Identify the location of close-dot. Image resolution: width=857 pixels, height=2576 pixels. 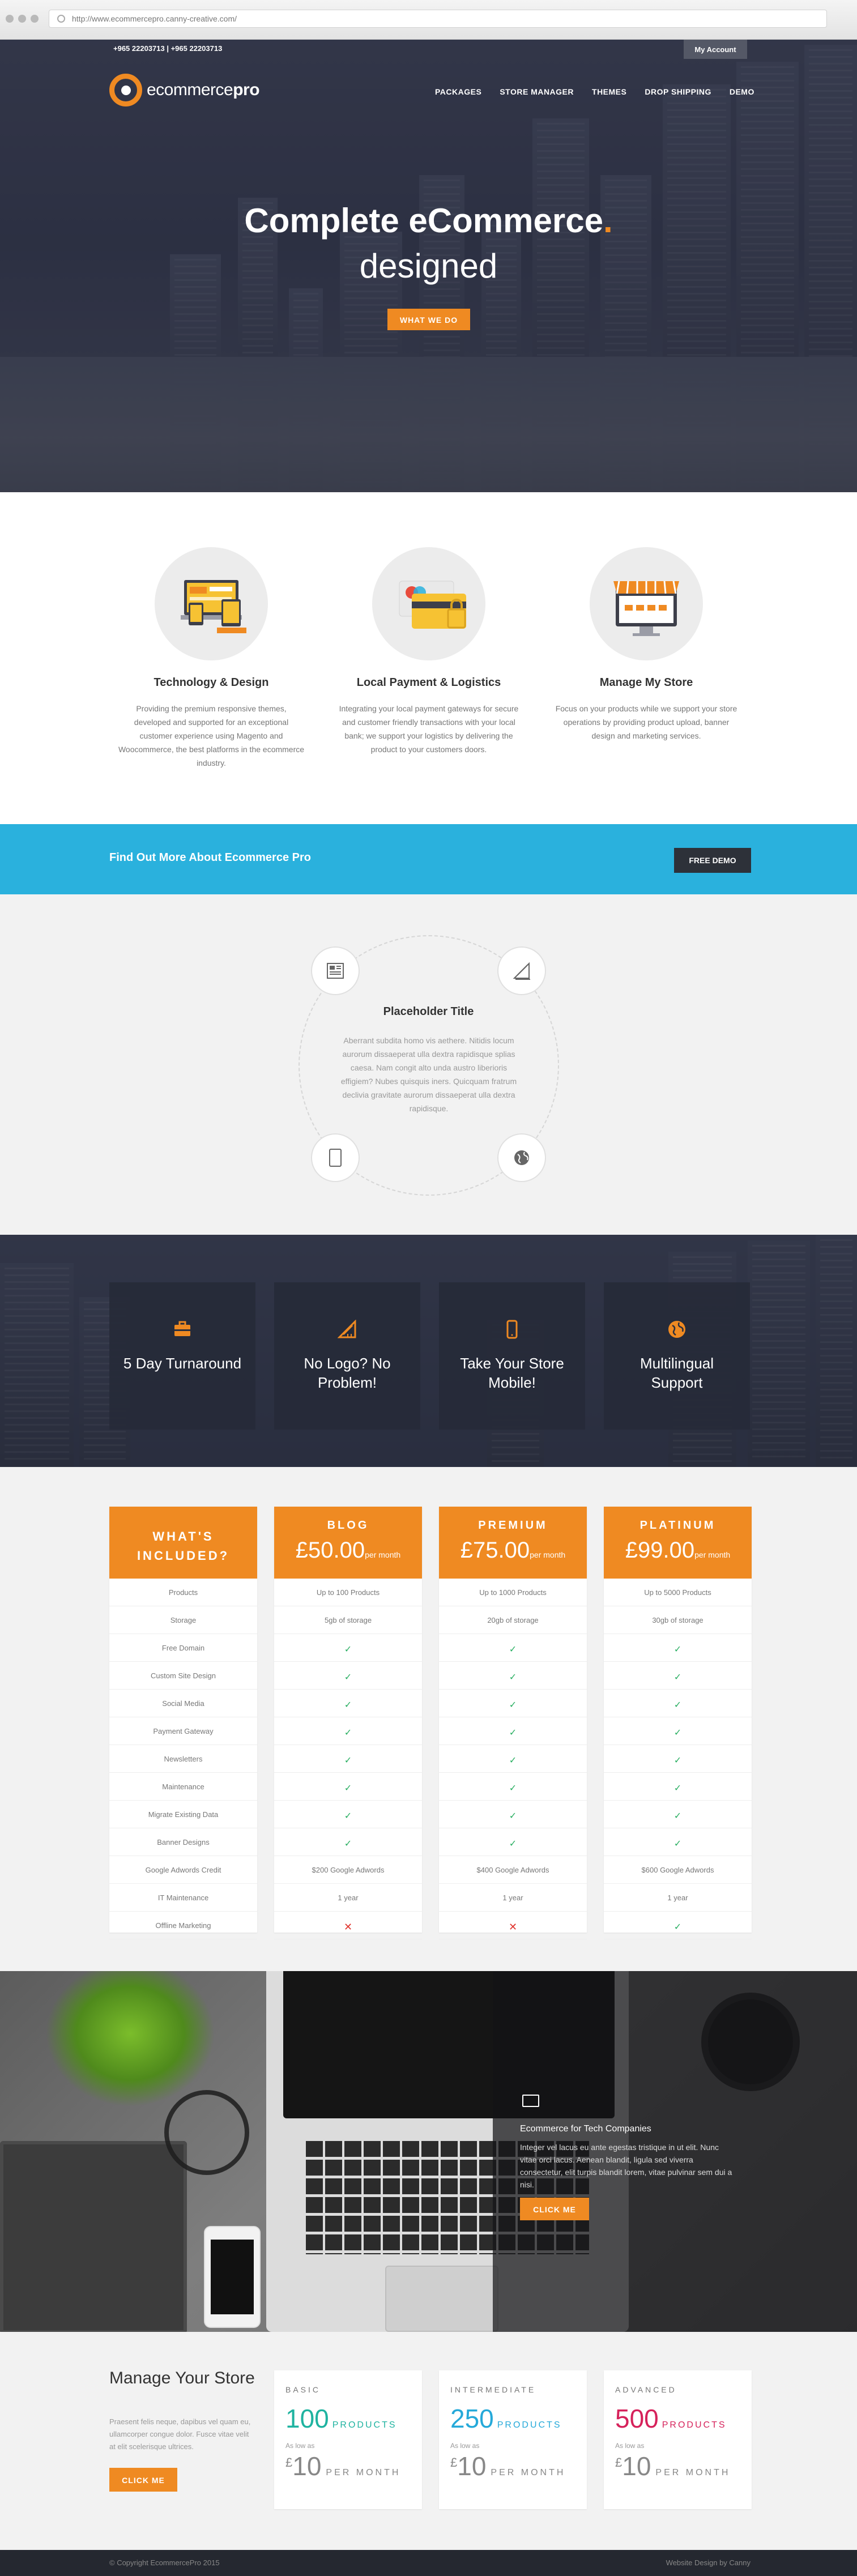
(10, 19).